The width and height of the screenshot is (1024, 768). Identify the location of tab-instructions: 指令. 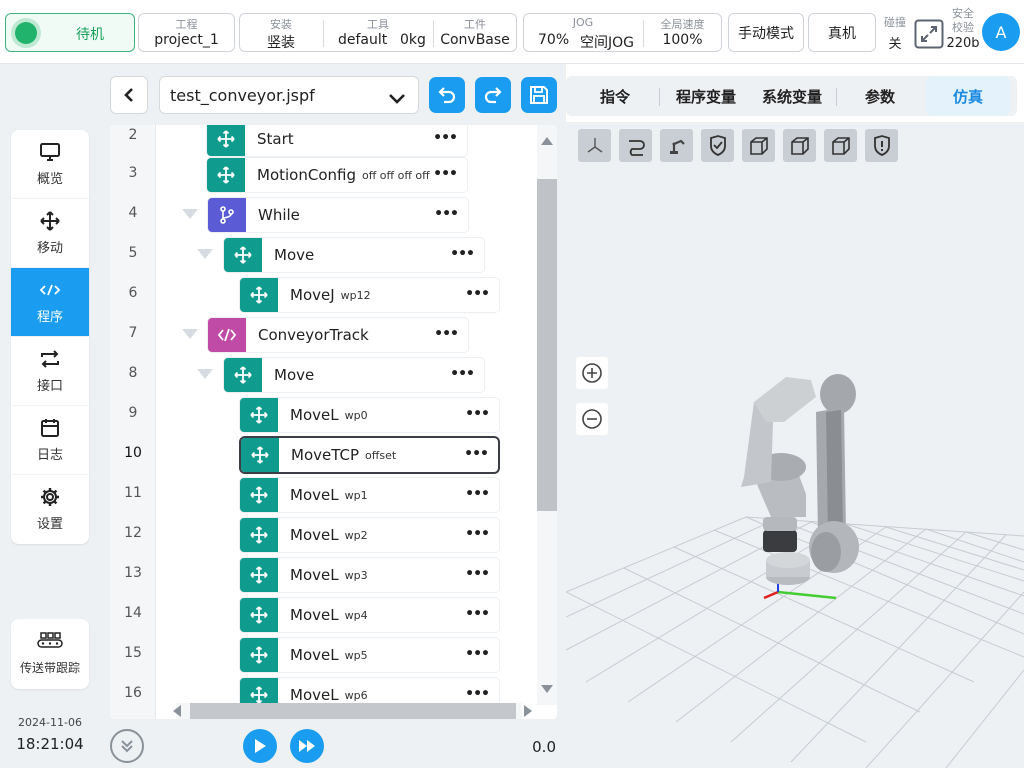
(615, 96).